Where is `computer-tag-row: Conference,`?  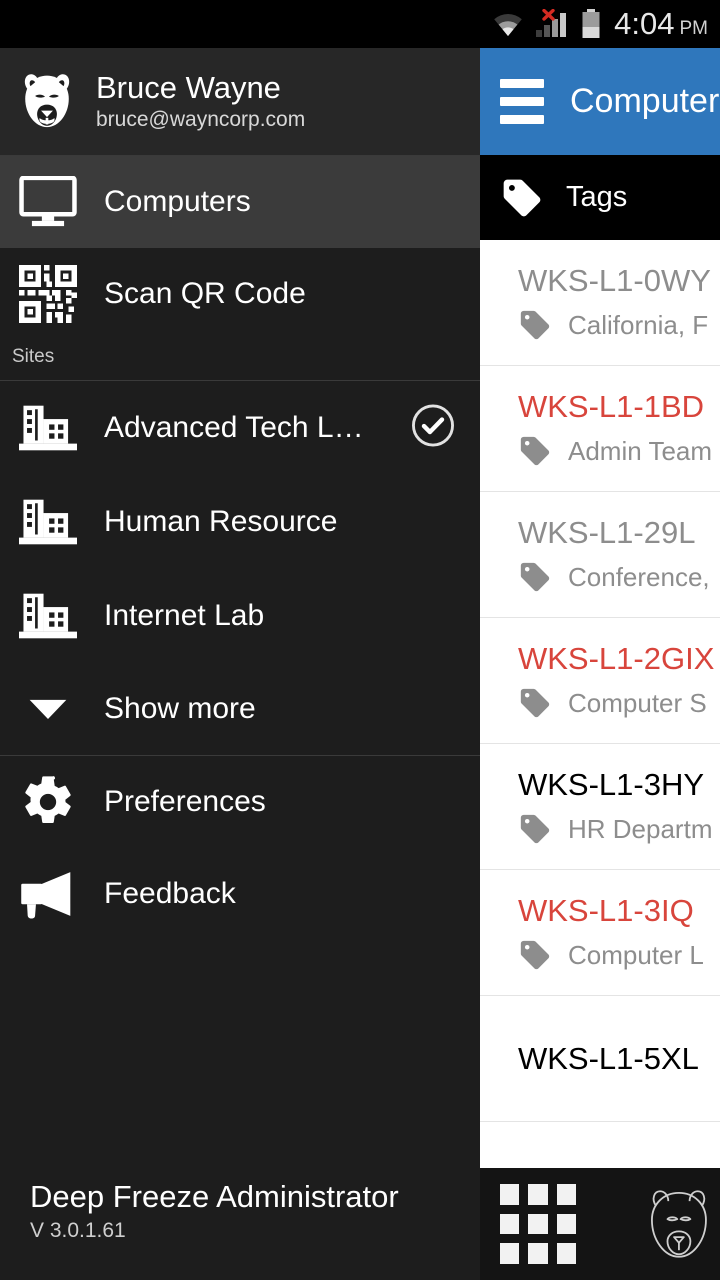
computer-tag-row: Conference, is located at coordinates (619, 577).